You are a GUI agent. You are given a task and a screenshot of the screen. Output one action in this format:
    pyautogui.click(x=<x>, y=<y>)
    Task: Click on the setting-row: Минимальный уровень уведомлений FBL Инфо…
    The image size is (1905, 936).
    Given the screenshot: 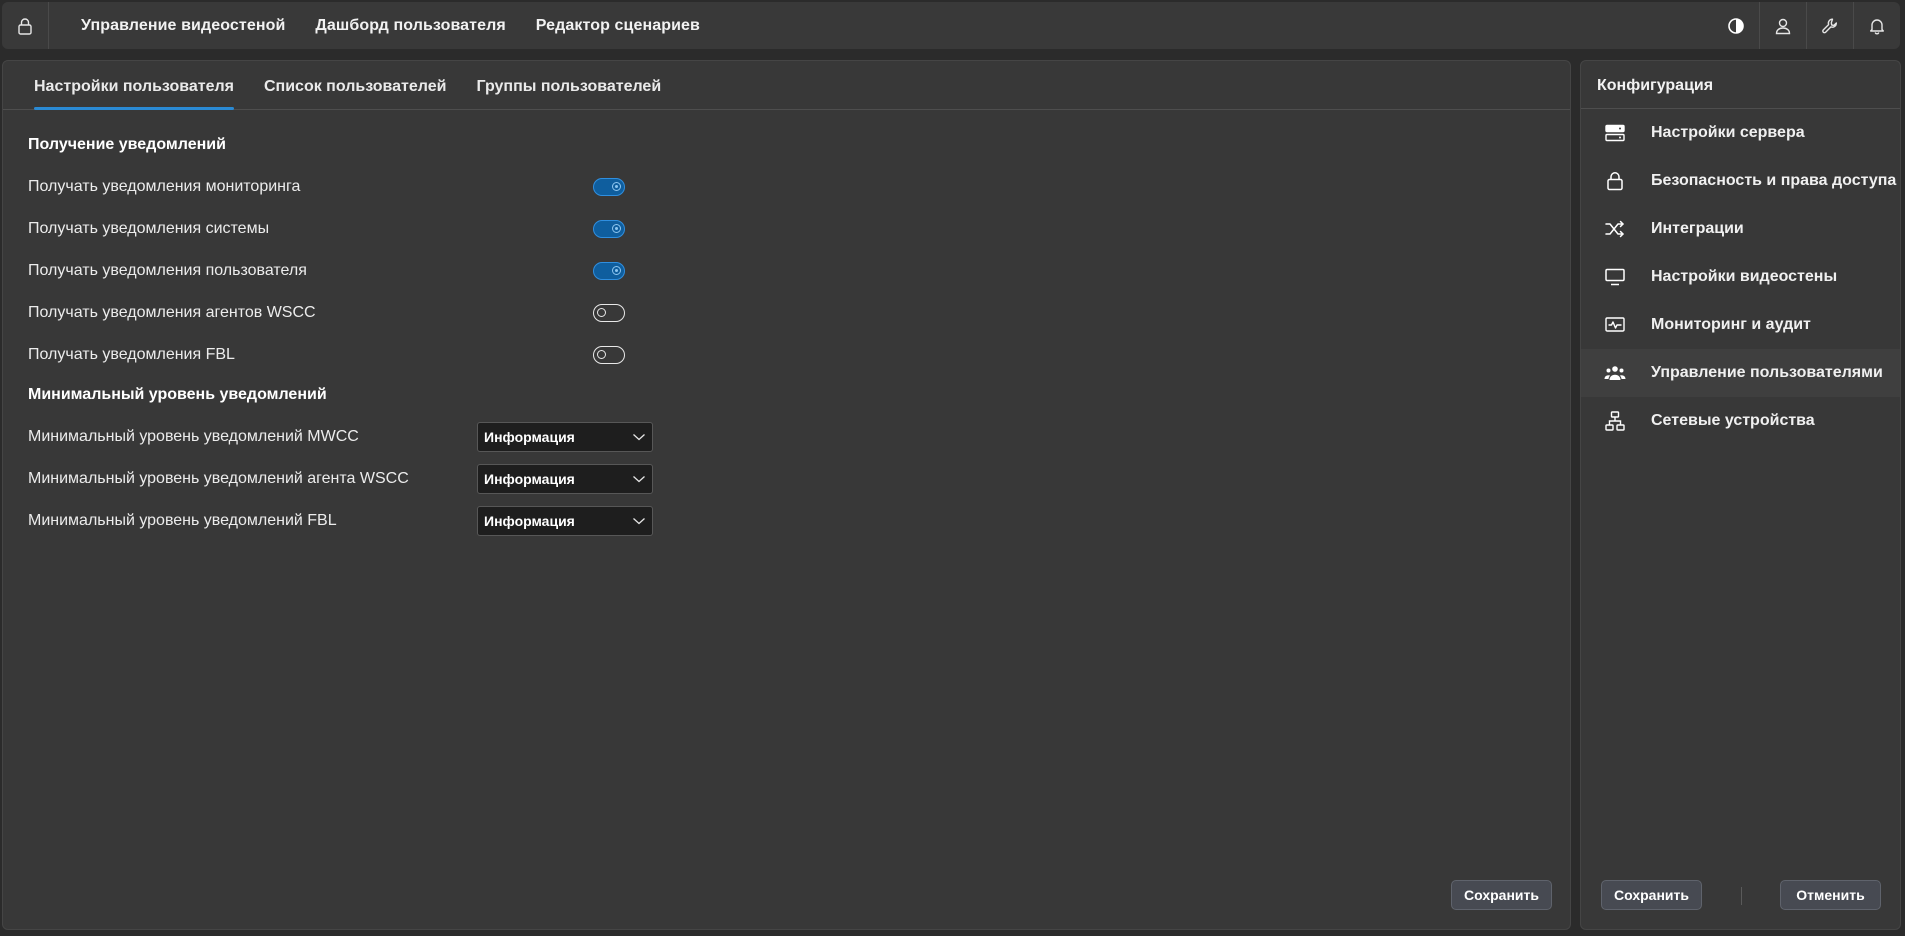 What is the action you would take?
    pyautogui.click(x=340, y=521)
    